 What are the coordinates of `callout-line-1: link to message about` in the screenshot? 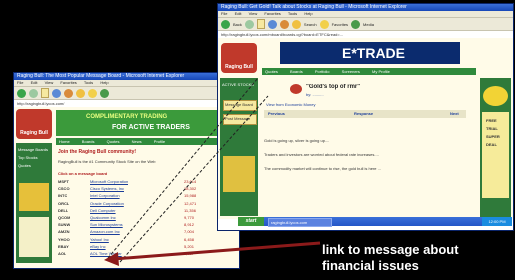 It's located at (390, 249).